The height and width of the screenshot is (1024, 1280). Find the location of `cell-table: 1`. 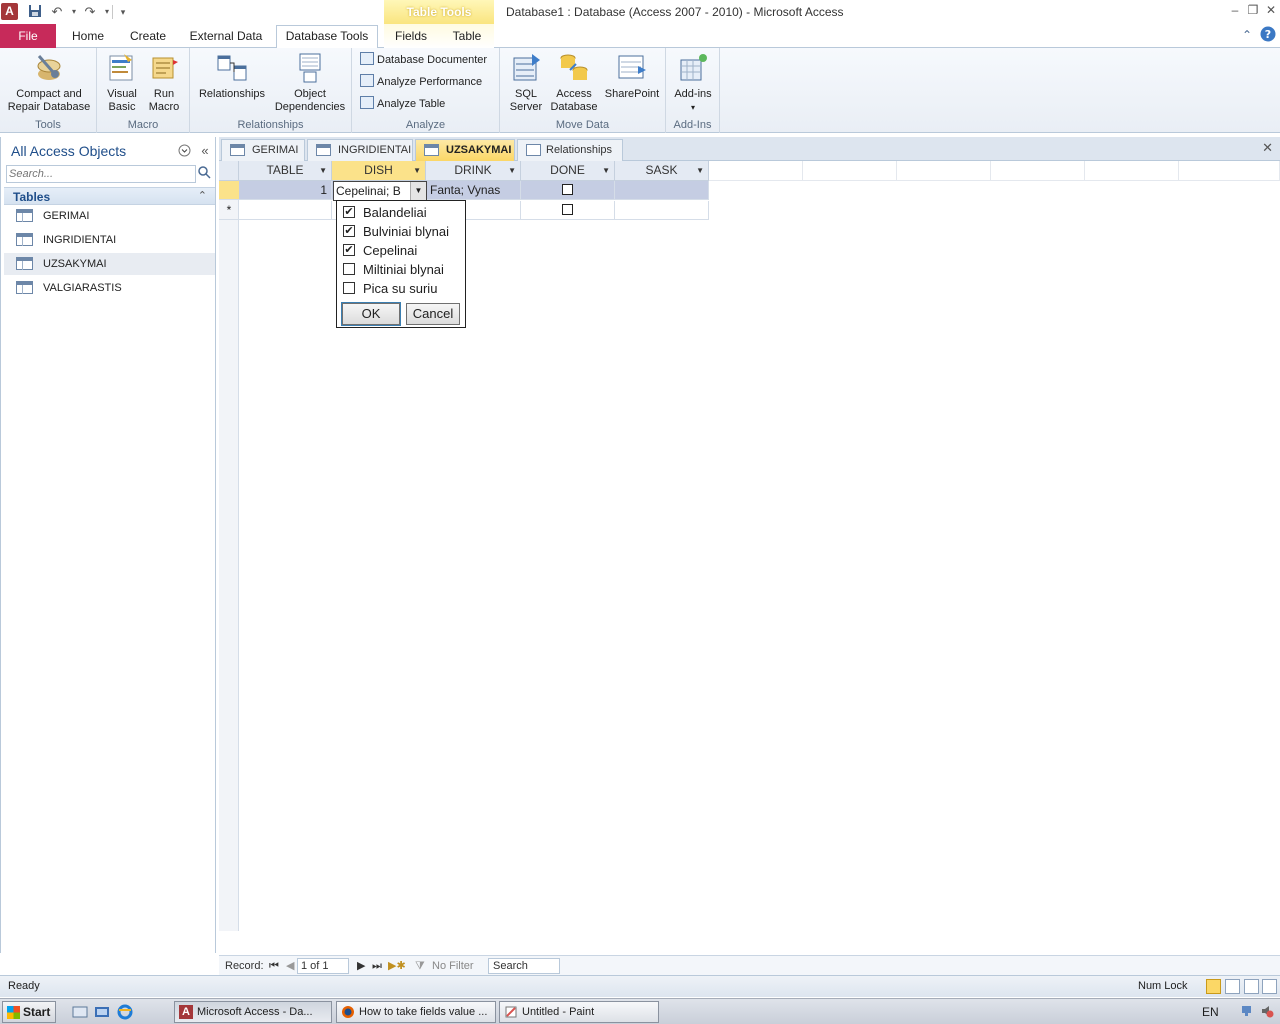

cell-table: 1 is located at coordinates (285, 190).